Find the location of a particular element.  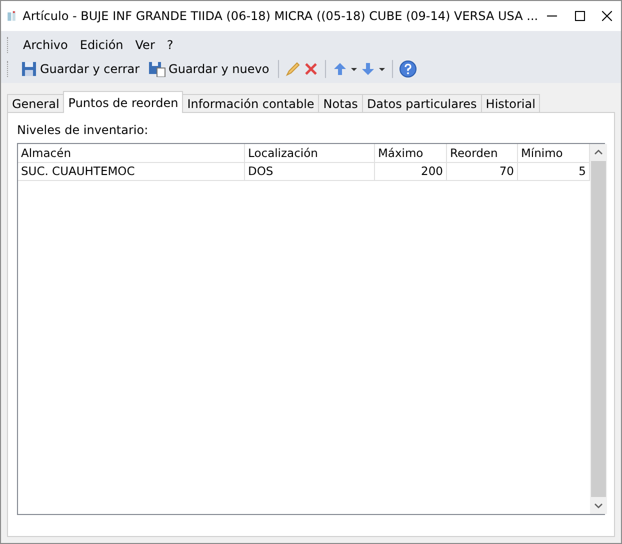

menu-item: Archivo is located at coordinates (45, 45).